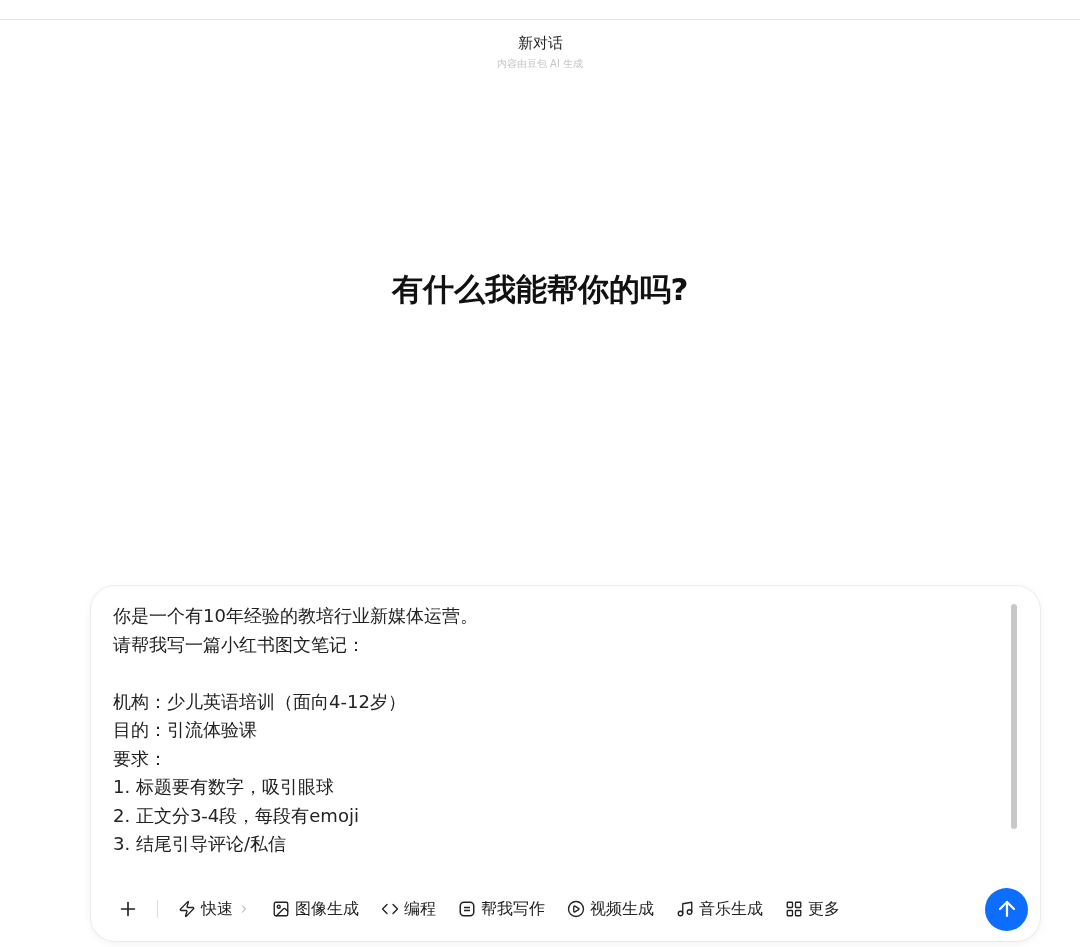 The width and height of the screenshot is (1080, 947). I want to click on document-icon, so click(467, 909).